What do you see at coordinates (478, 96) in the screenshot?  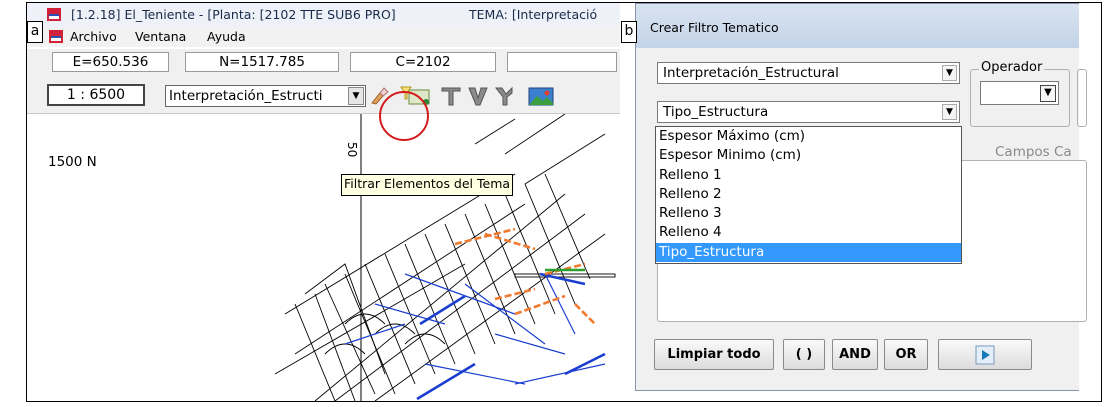 I see `filter-v-icon` at bounding box center [478, 96].